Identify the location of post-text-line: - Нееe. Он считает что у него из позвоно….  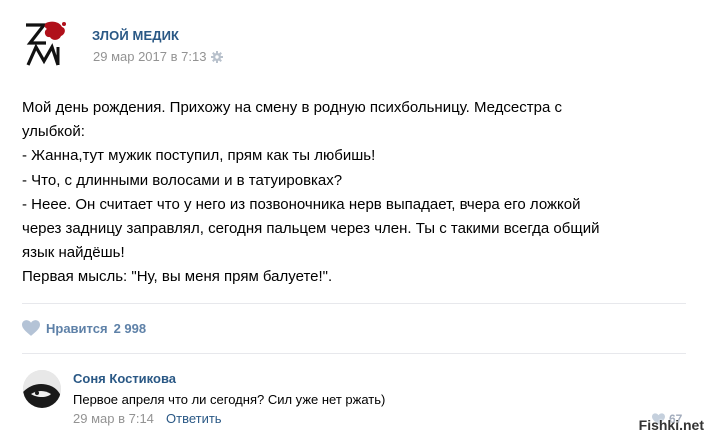
(301, 204).